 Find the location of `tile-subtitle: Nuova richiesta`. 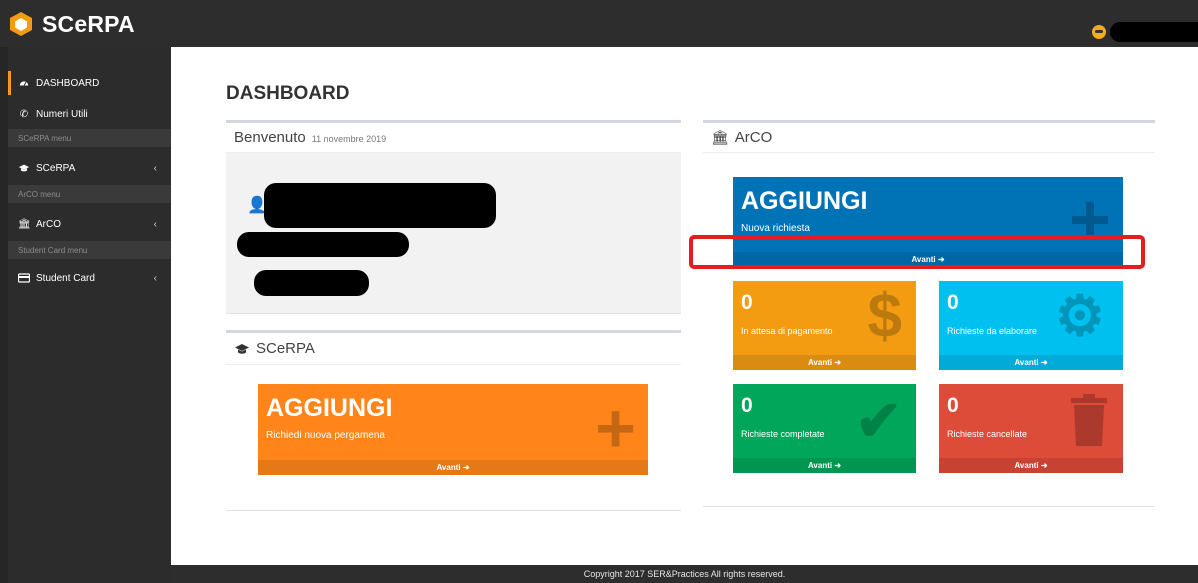

tile-subtitle: Nuova richiesta is located at coordinates (775, 228).